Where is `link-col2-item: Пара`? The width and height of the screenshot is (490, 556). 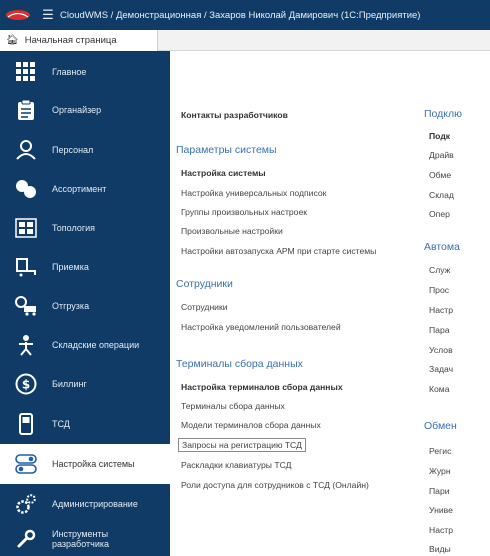
link-col2-item: Пара is located at coordinates (439, 330).